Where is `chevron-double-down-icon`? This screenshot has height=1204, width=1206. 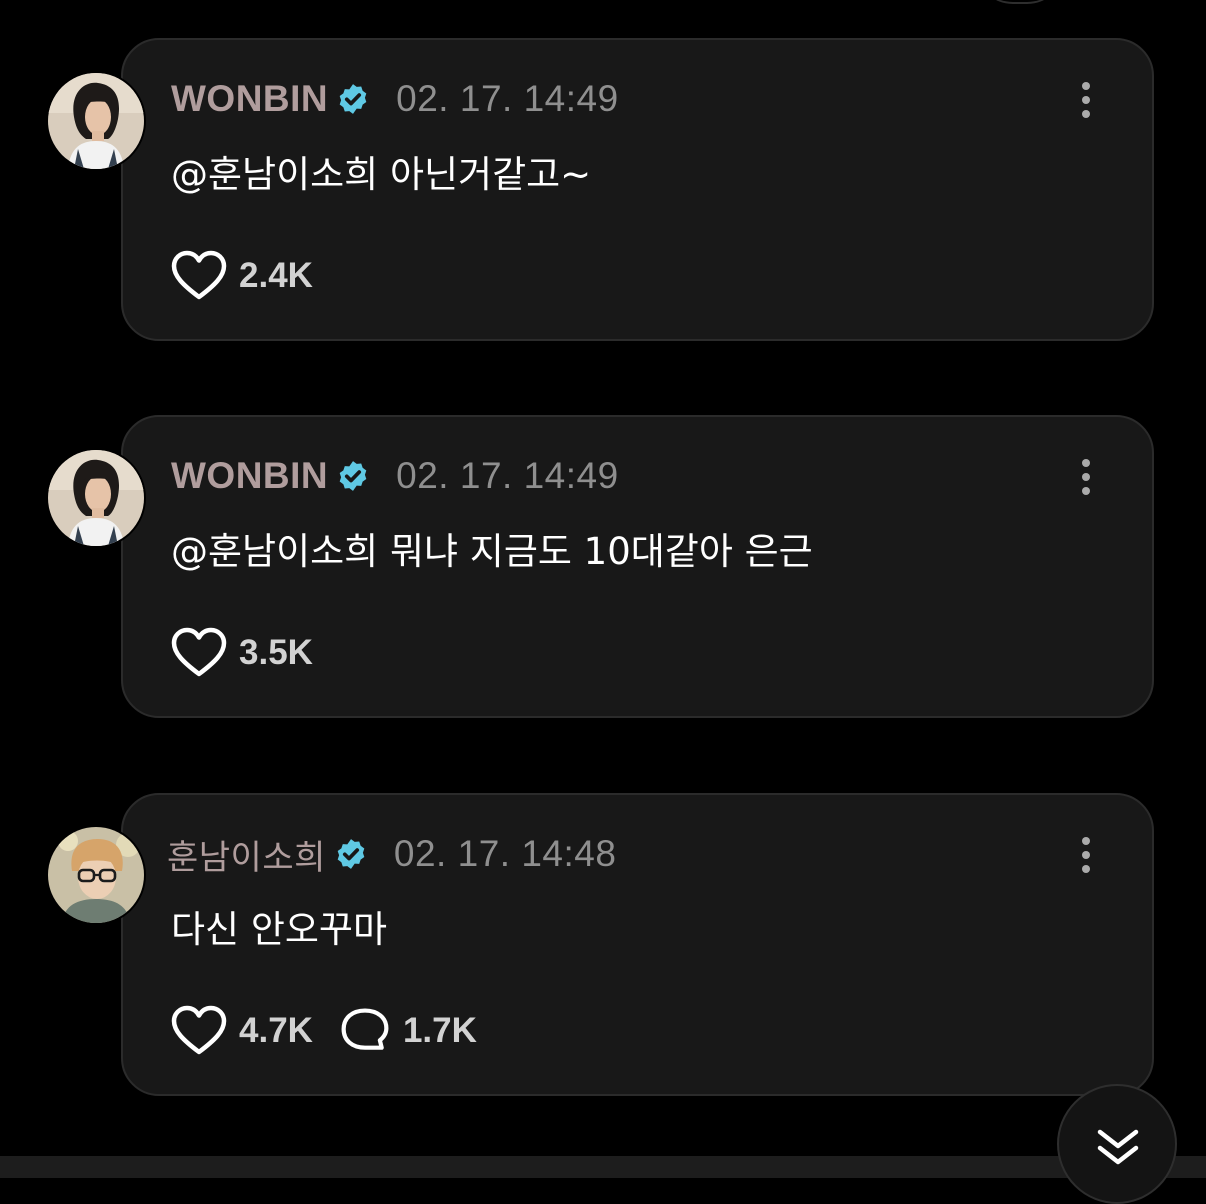
chevron-double-down-icon is located at coordinates (1118, 1147).